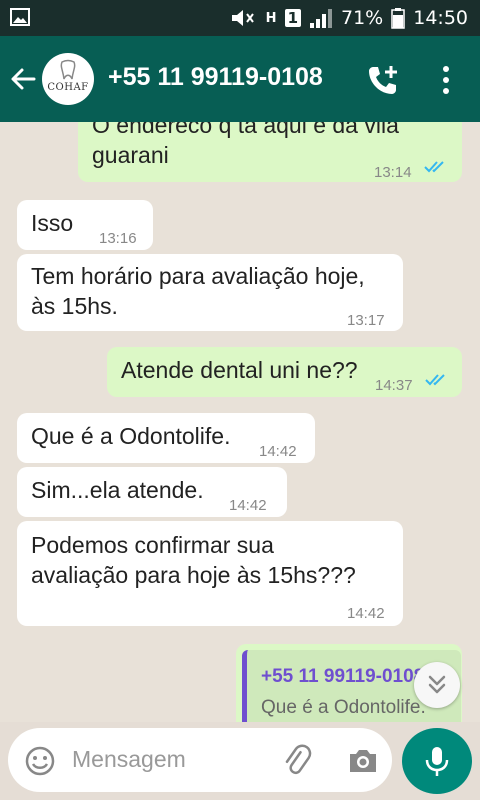 The image size is (480, 800). Describe the element at coordinates (398, 18) in the screenshot. I see `battery-icon` at that location.